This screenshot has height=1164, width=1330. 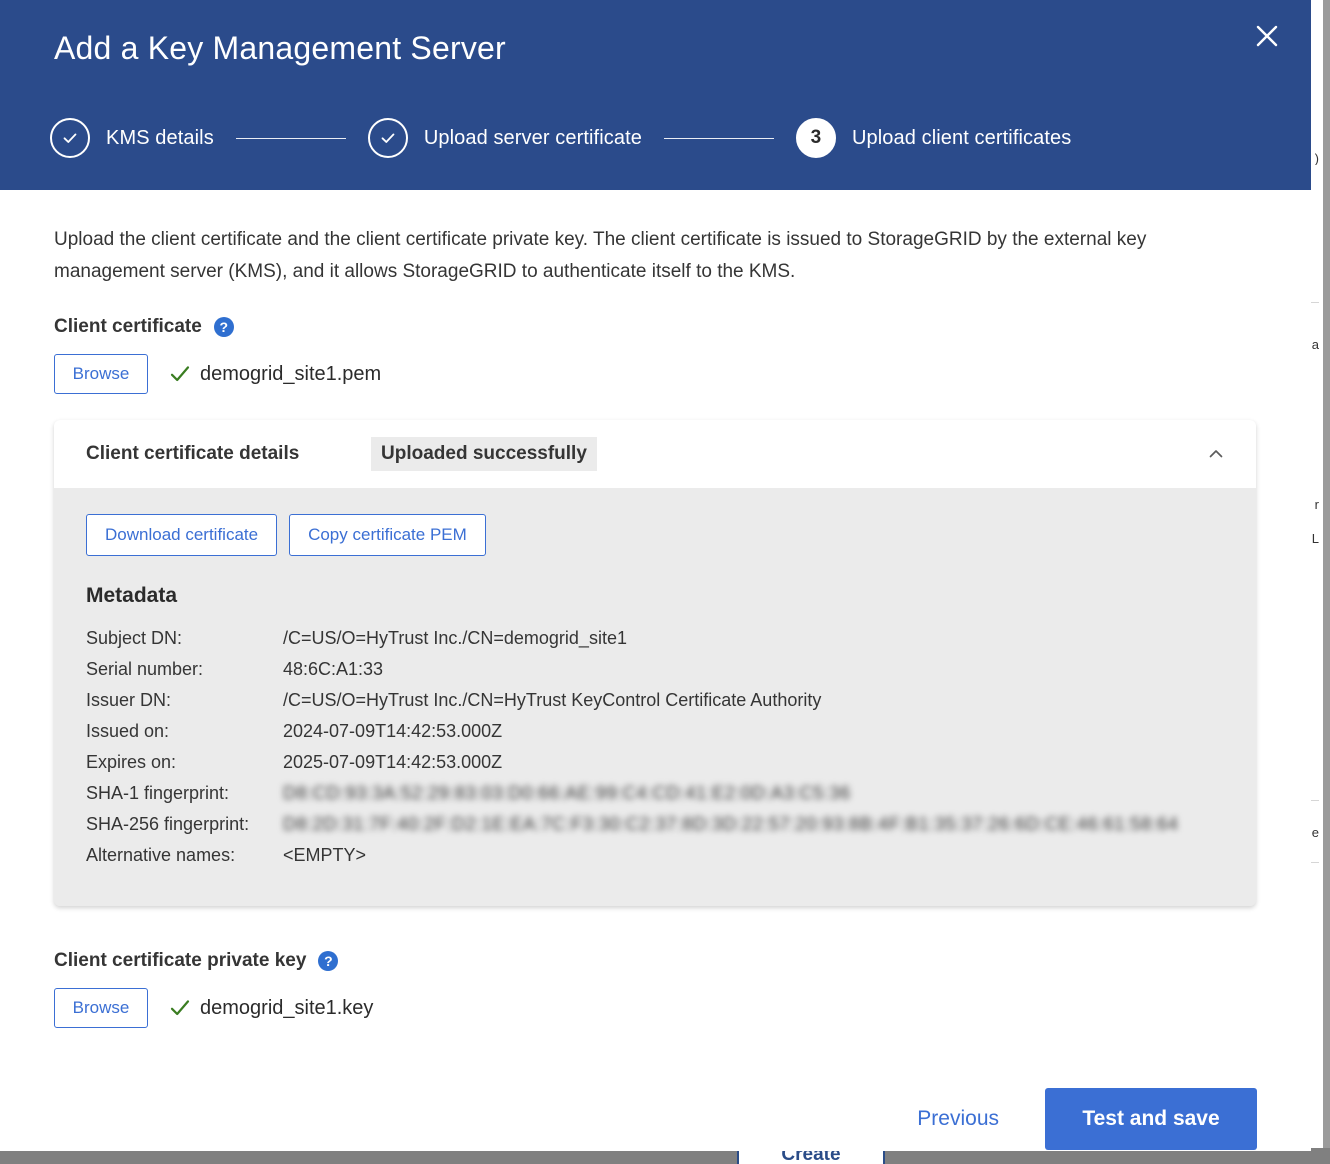 What do you see at coordinates (128, 326) in the screenshot?
I see `client-certificate-label: Client certificate` at bounding box center [128, 326].